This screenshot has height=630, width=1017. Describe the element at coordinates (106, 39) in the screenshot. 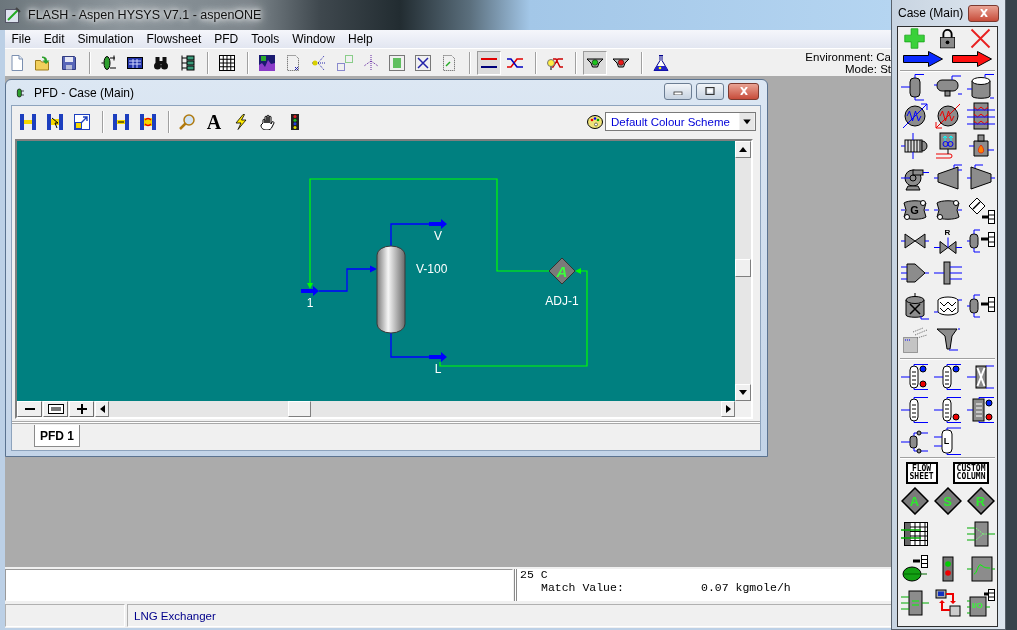

I see `menu-item: Simulation` at that location.